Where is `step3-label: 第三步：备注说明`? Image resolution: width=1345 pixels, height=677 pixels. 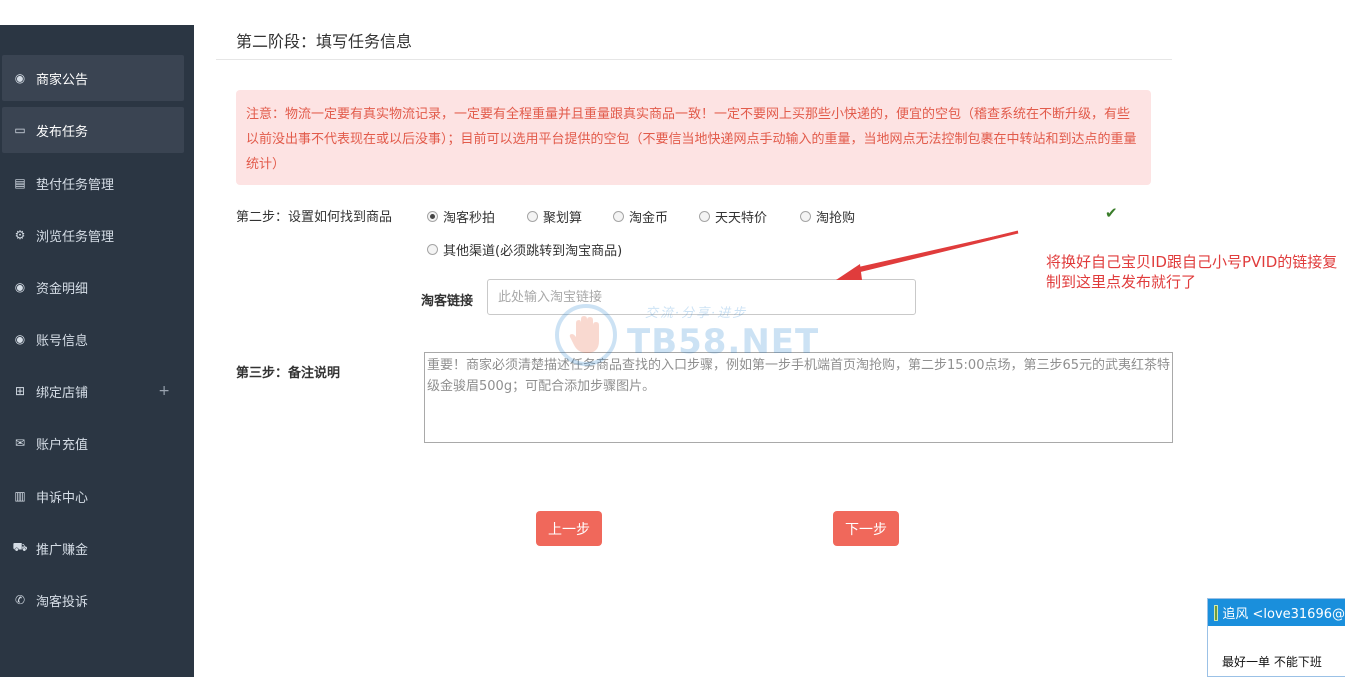
step3-label: 第三步：备注说明 is located at coordinates (288, 373).